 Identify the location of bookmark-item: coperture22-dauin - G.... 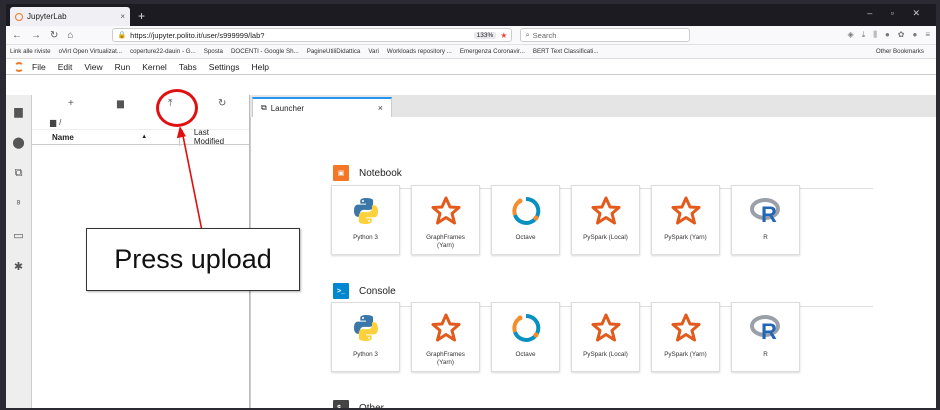
(163, 51).